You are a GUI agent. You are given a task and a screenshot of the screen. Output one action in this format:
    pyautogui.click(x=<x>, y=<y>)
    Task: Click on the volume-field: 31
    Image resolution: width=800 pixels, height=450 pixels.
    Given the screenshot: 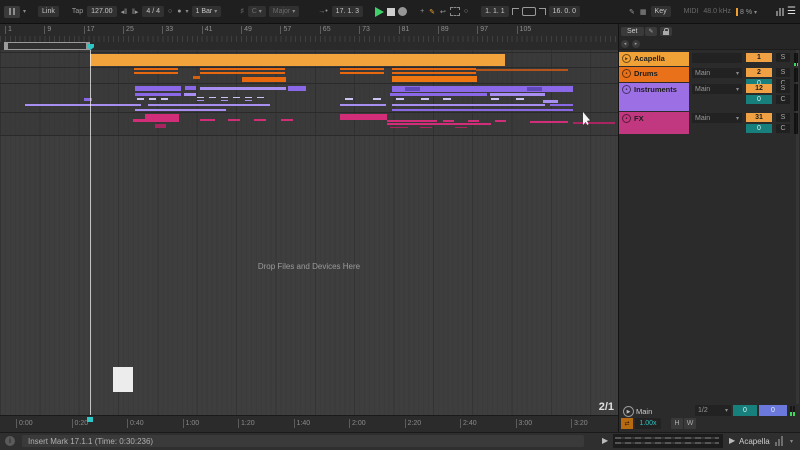 What is the action you would take?
    pyautogui.click(x=759, y=117)
    